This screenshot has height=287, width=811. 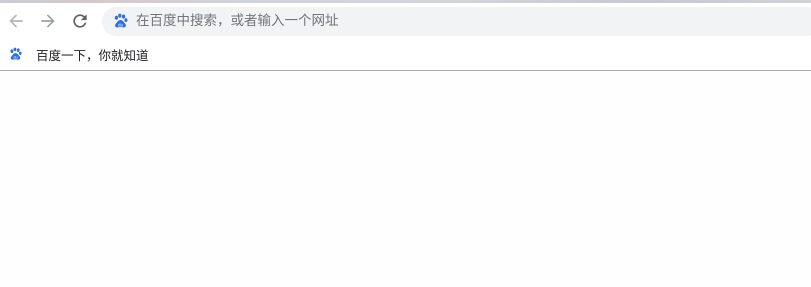 I want to click on reload-icon, so click(x=80, y=21).